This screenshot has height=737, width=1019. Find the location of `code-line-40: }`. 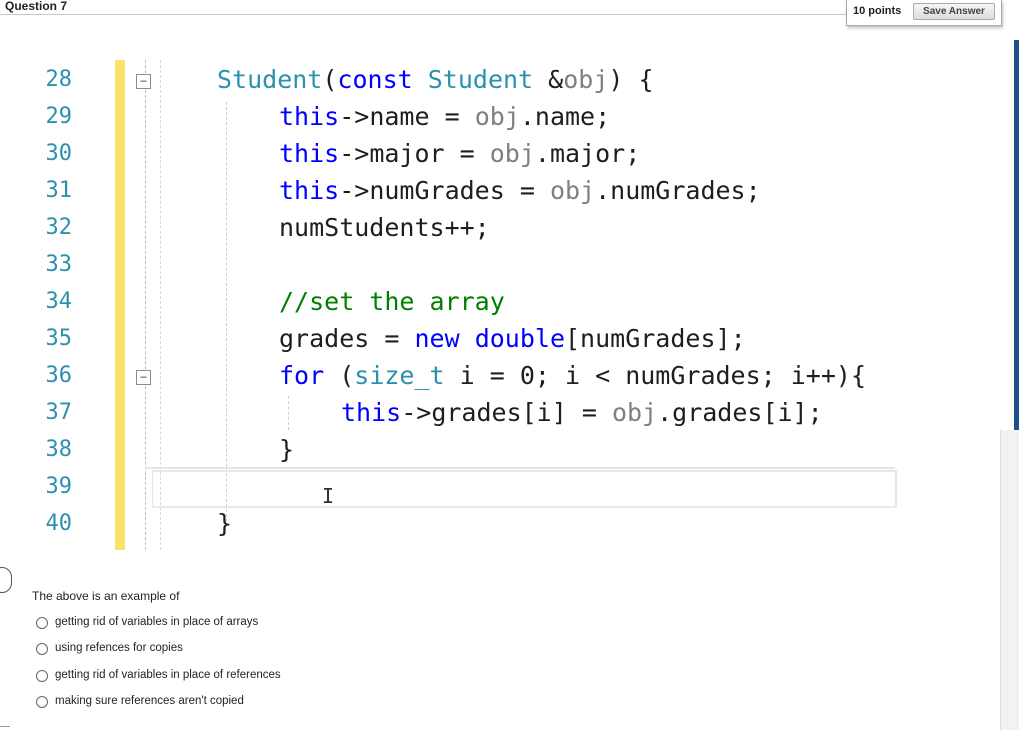

code-line-40: } is located at coordinates (225, 523).